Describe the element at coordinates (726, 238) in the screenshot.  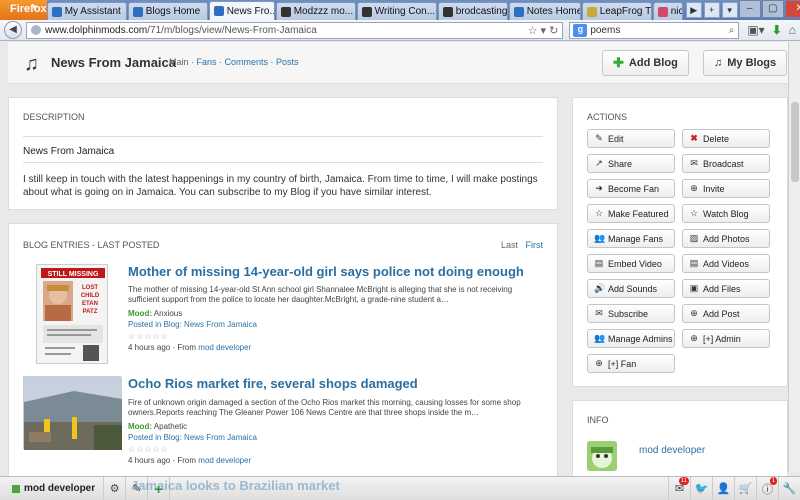
I see `add-photos-button: ▨ Add Photos` at that location.